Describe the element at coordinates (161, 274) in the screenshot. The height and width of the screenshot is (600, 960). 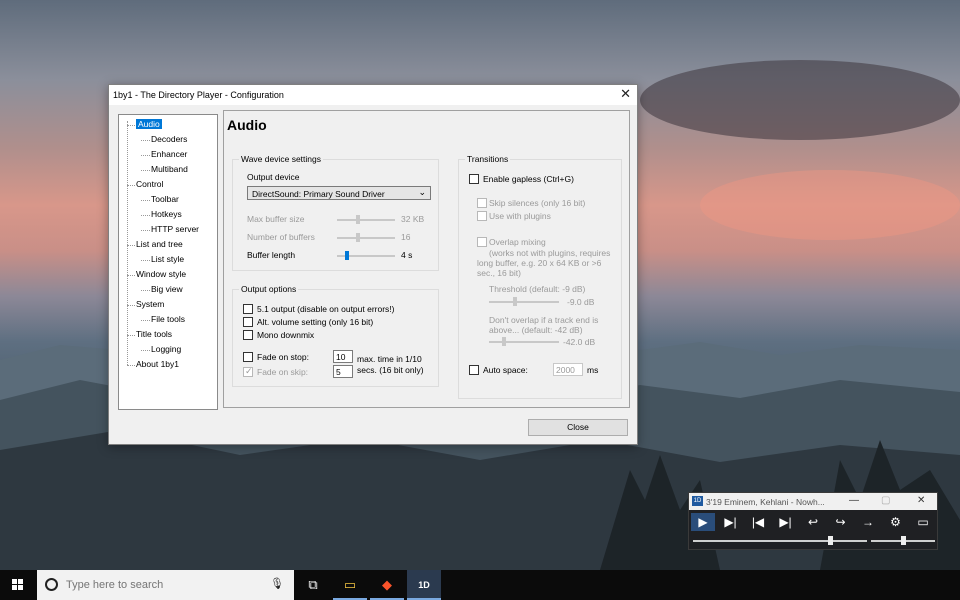
I see `tree-item-window-style: Window style` at that location.